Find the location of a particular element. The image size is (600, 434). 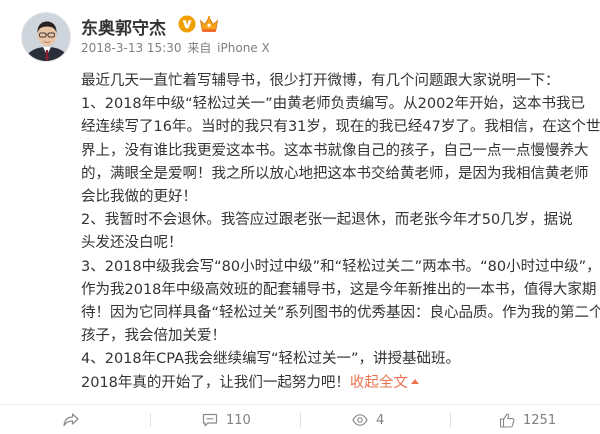

content-line: 2、我暂时不会退休。我答应过跟老张一起退休，而老张今年才50几岁，据说 is located at coordinates (327, 220).